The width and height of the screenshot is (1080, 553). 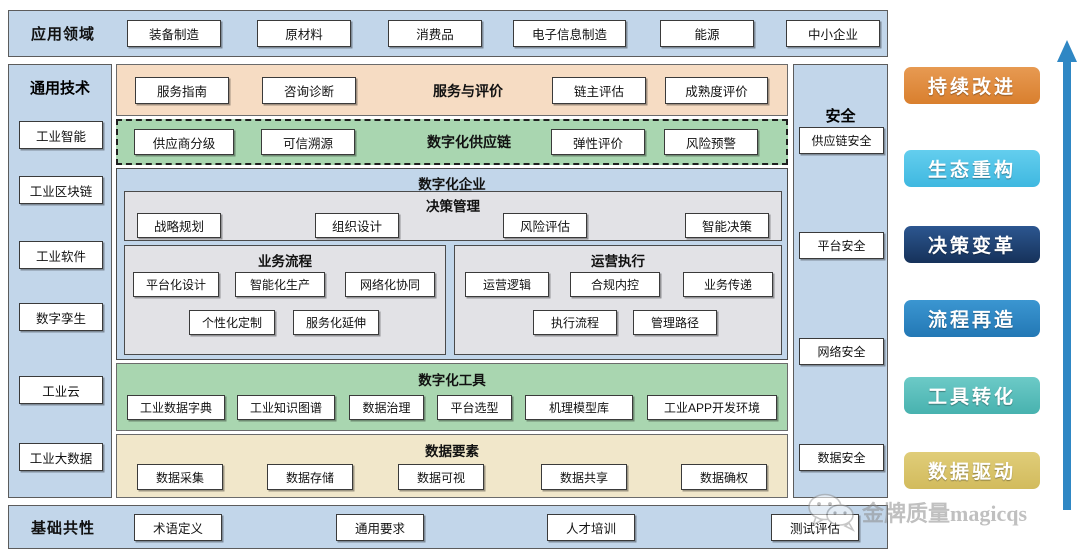 What do you see at coordinates (357, 225) in the screenshot?
I see `decision-item-1: 组织设计` at bounding box center [357, 225].